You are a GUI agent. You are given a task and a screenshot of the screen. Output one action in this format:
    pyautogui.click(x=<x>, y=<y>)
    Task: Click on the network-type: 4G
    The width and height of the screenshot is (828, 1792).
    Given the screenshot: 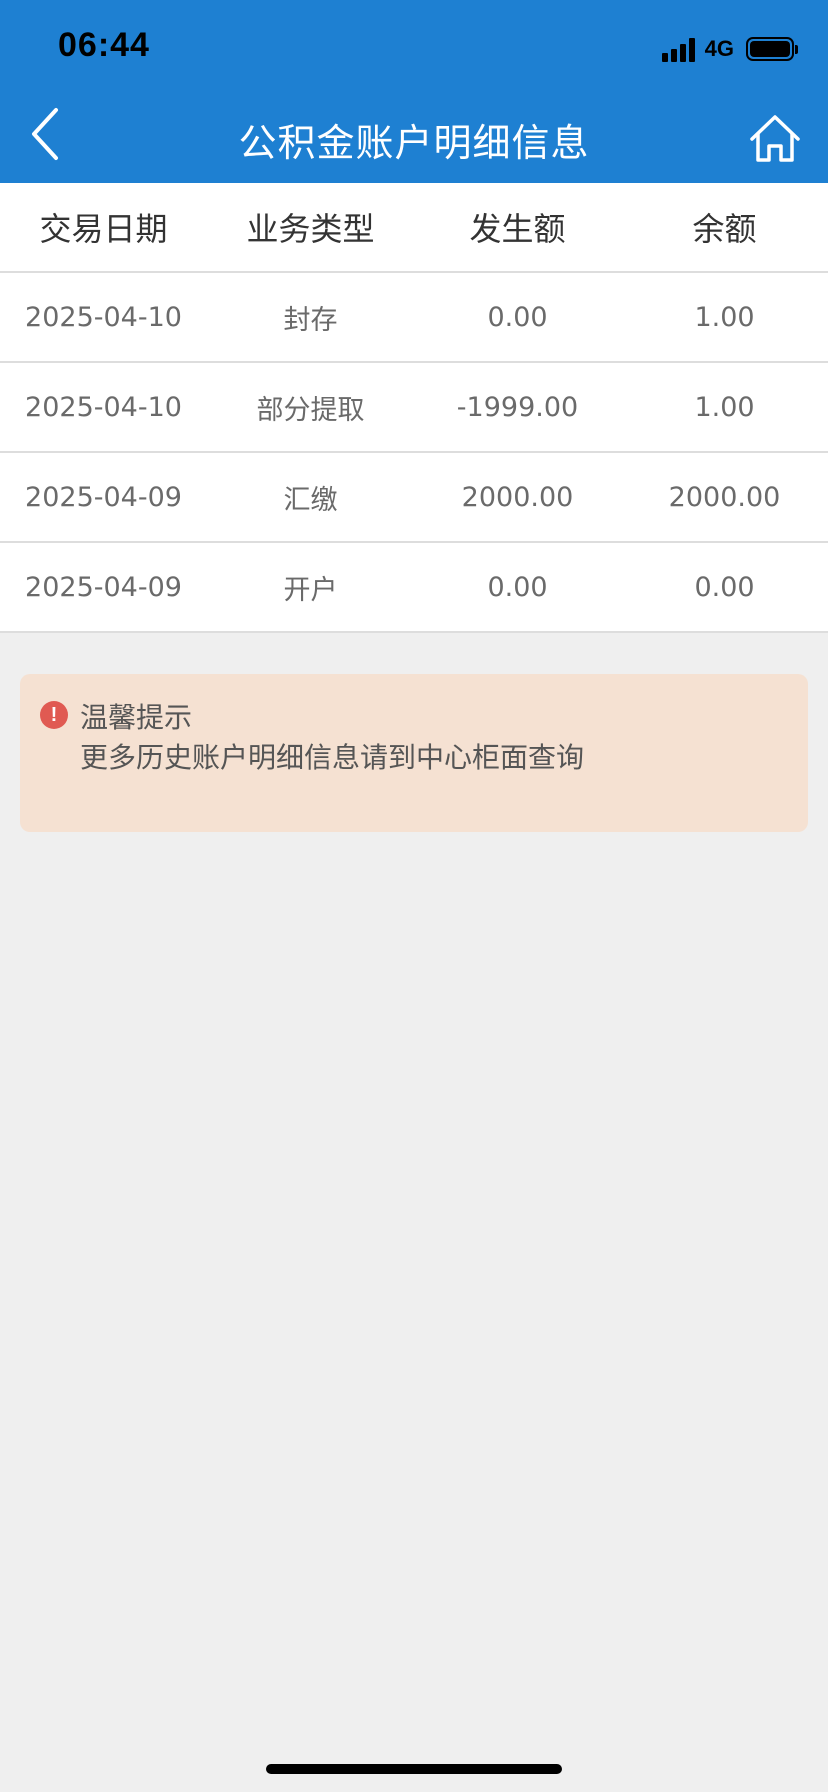 What is the action you would take?
    pyautogui.click(x=719, y=48)
    